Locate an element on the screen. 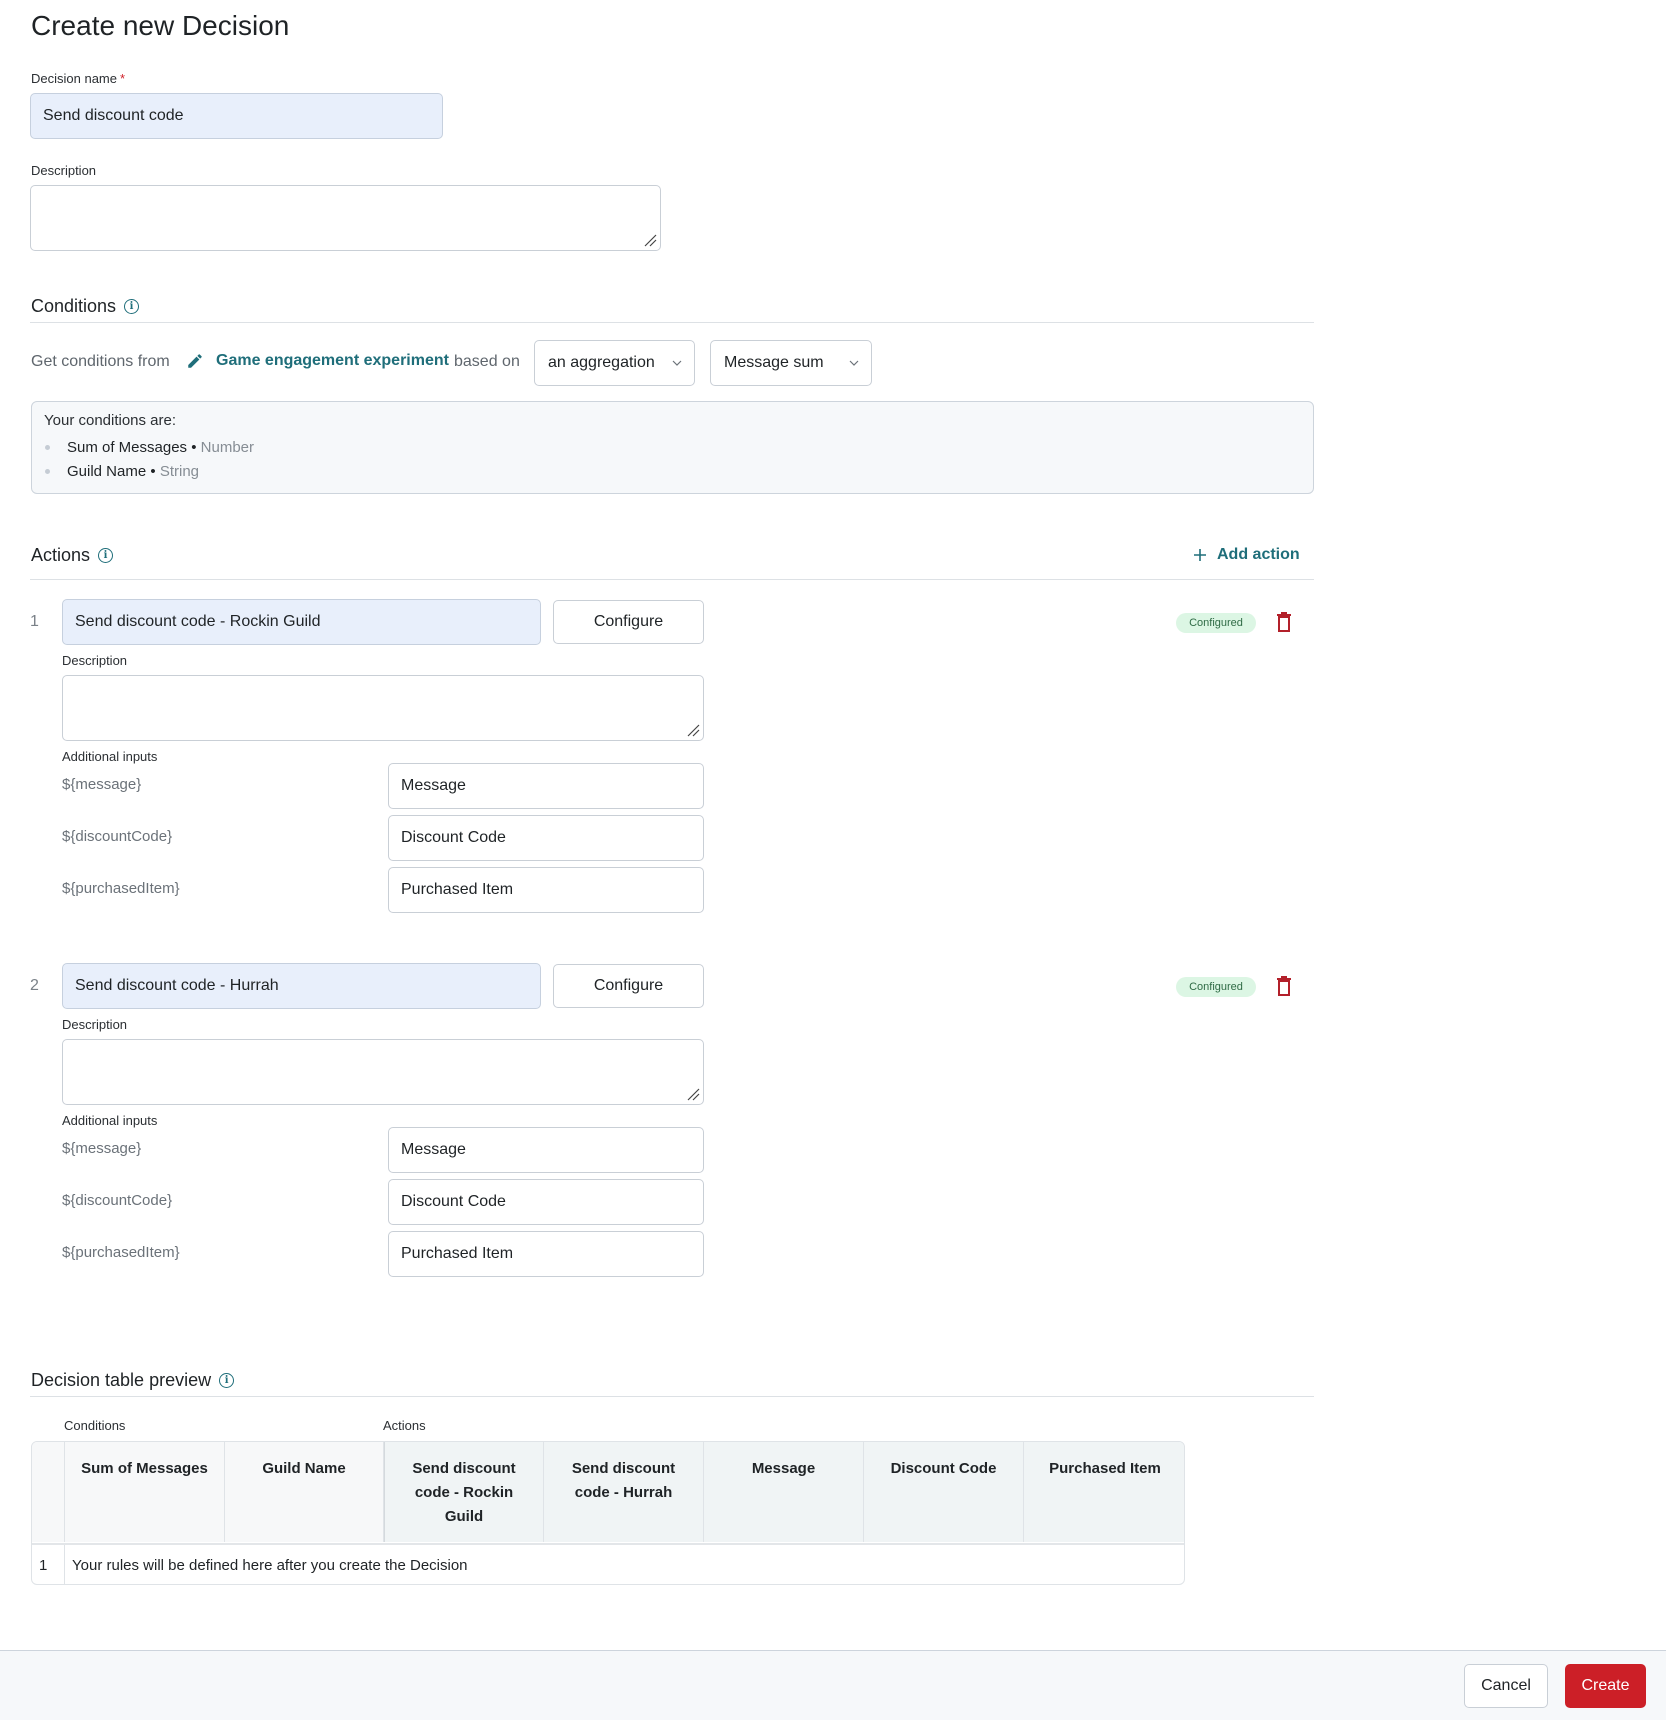  source-link-text: Game engagement experiment is located at coordinates (332, 361).